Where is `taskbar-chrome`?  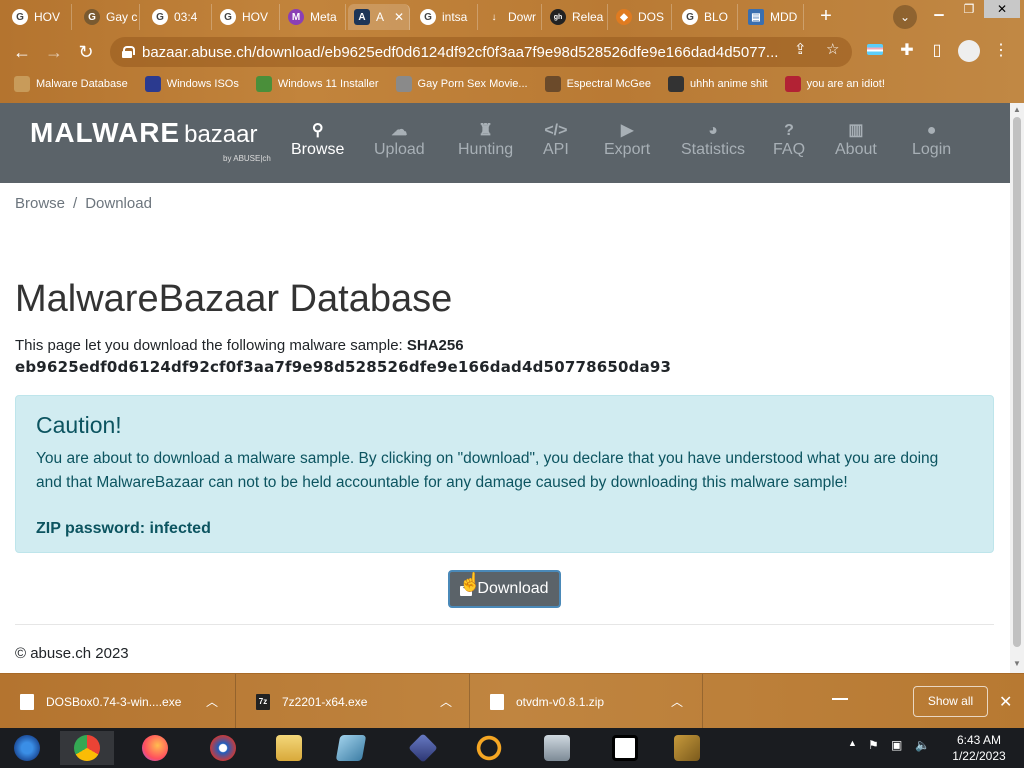
taskbar-chrome is located at coordinates (87, 748).